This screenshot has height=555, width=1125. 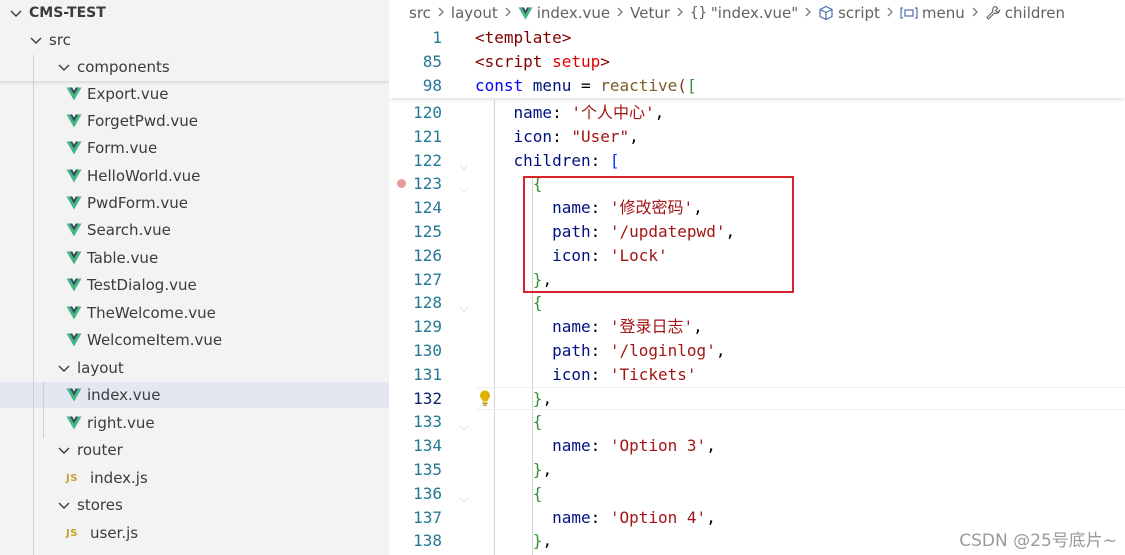 I want to click on line-number: 85, so click(x=415, y=62).